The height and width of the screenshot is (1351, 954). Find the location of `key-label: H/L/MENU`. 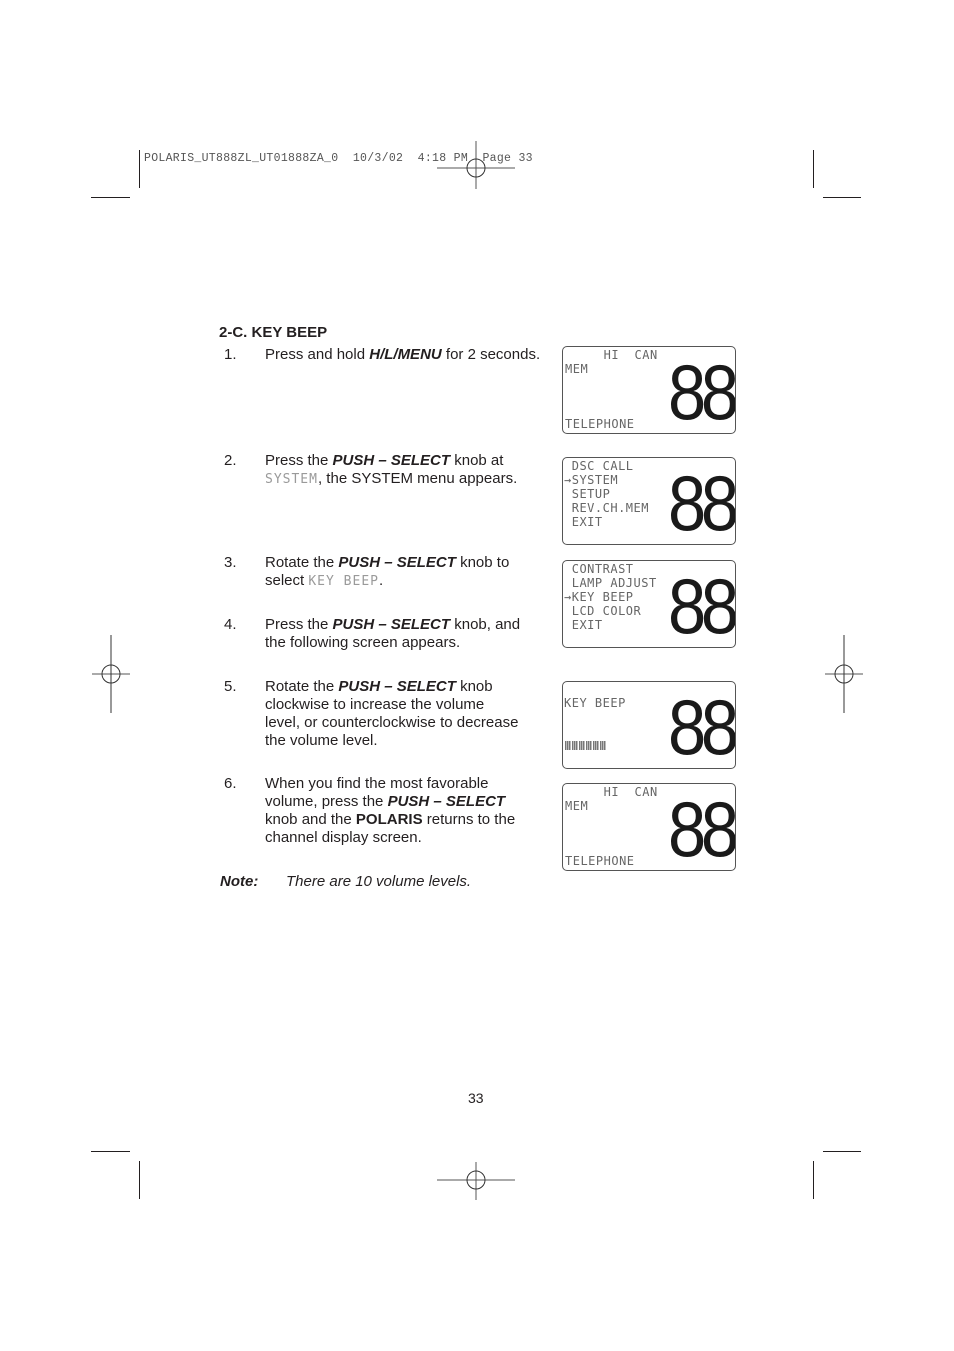

key-label: H/L/MENU is located at coordinates (405, 354).